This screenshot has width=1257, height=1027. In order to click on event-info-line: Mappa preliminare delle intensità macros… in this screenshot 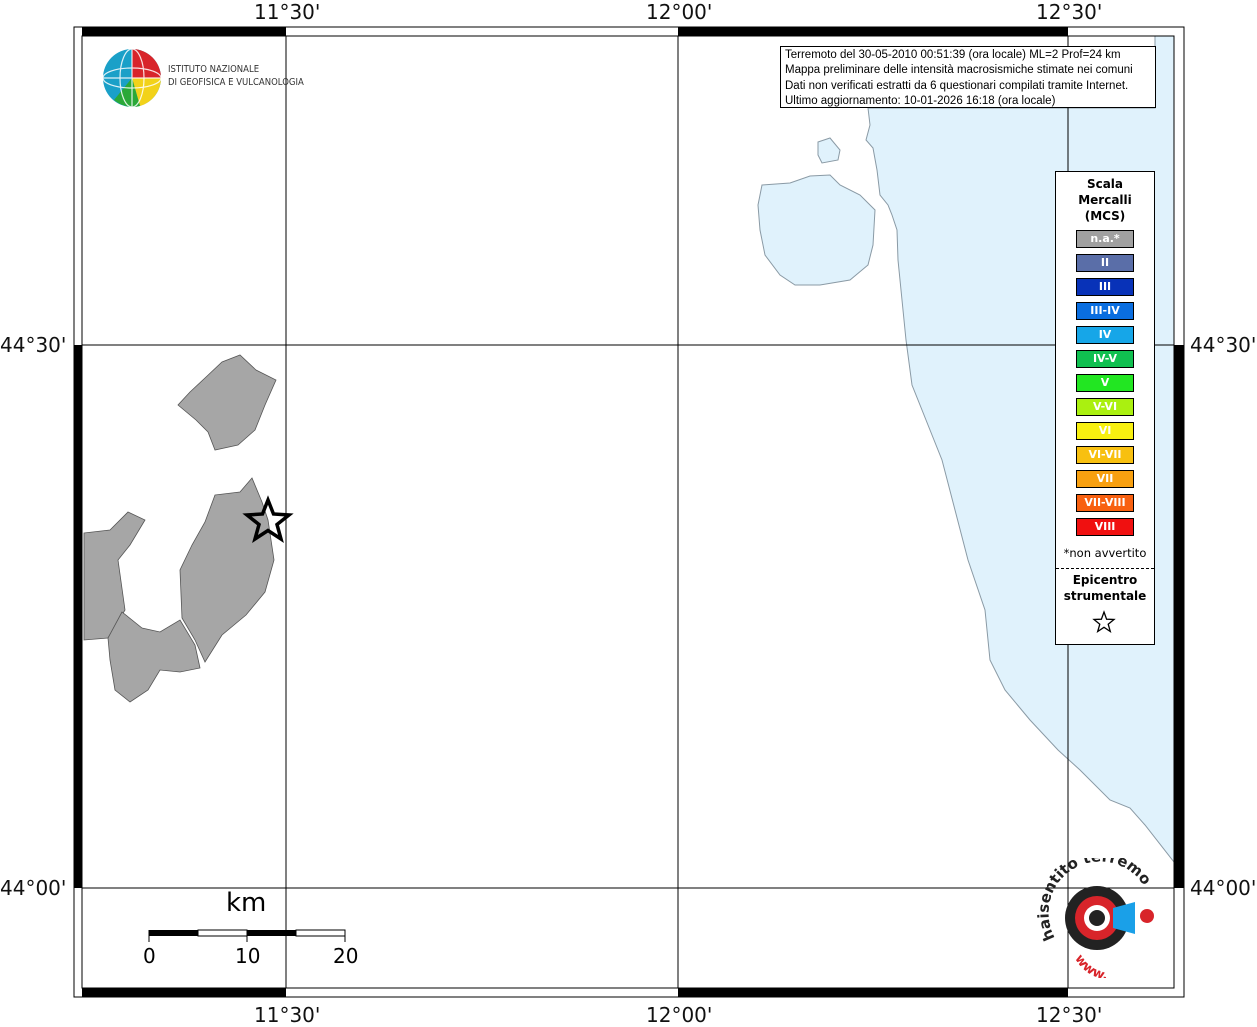, I will do `click(959, 70)`.